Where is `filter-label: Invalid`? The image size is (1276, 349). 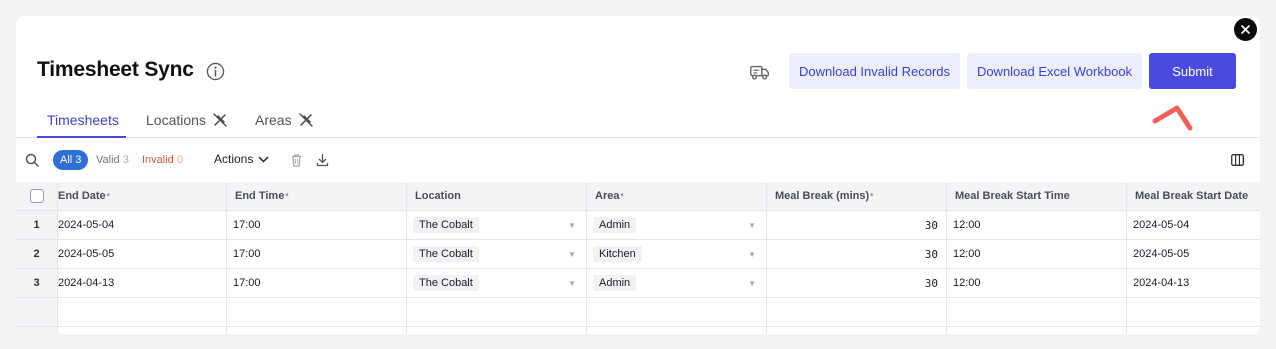
filter-label: Invalid is located at coordinates (158, 160).